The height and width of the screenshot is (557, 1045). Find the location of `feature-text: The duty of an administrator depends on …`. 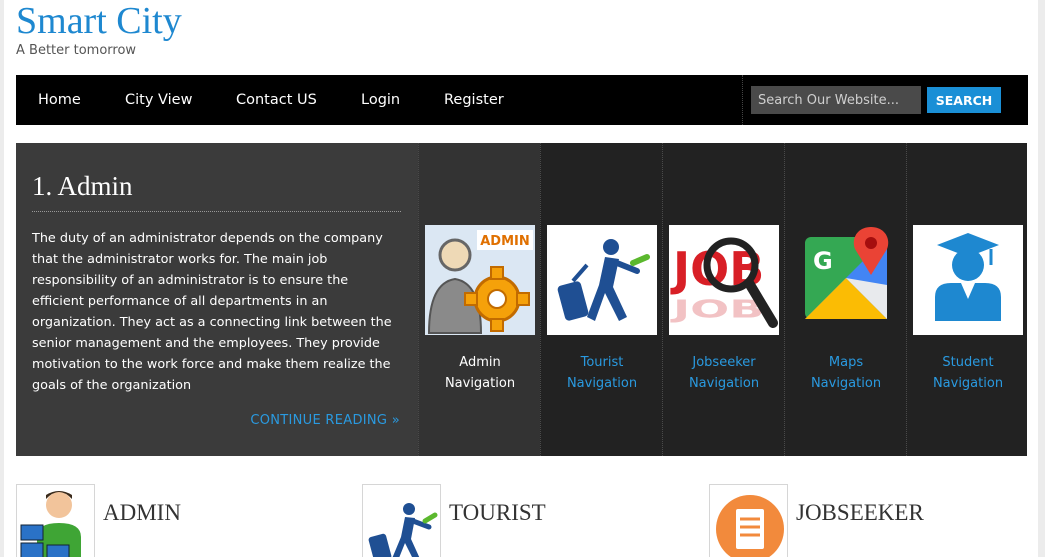

feature-text: The duty of an administrator depends on … is located at coordinates (212, 312).